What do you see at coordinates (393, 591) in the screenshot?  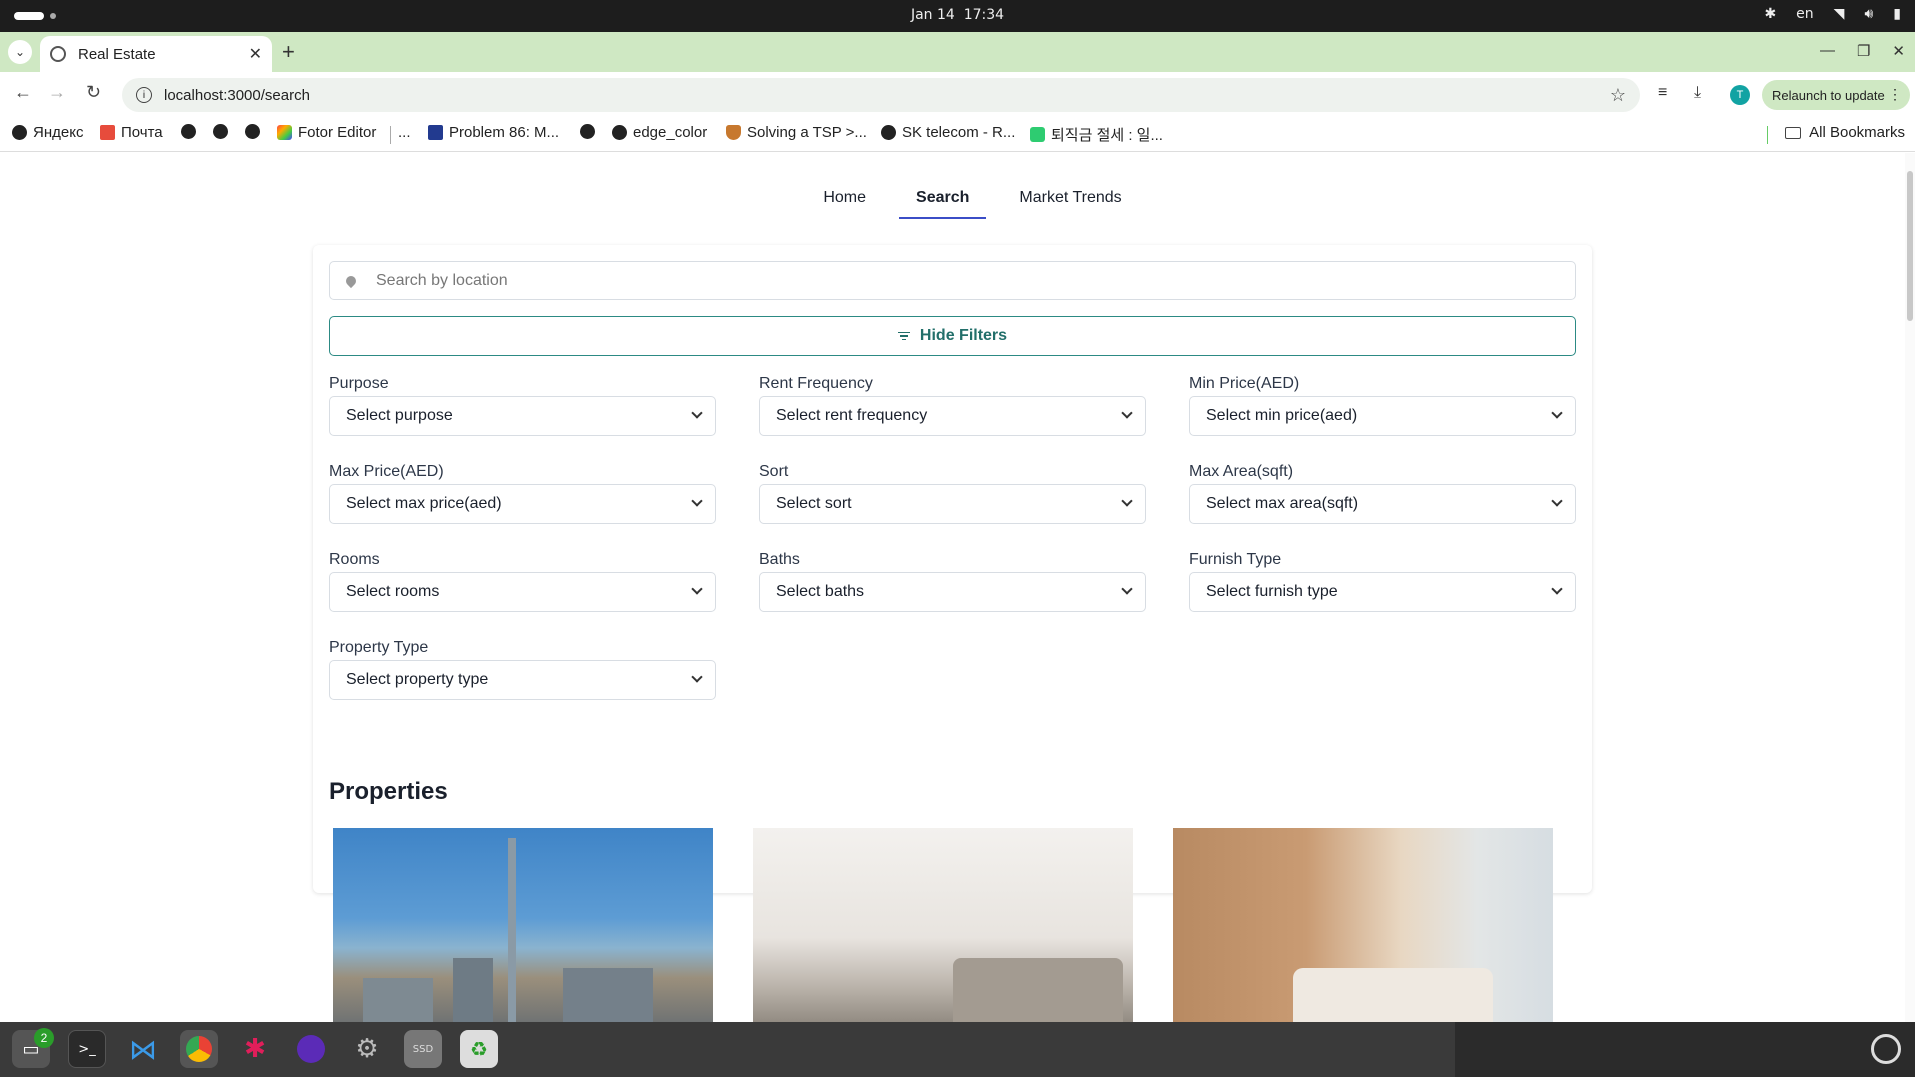 I see `select-value: Select rooms` at bounding box center [393, 591].